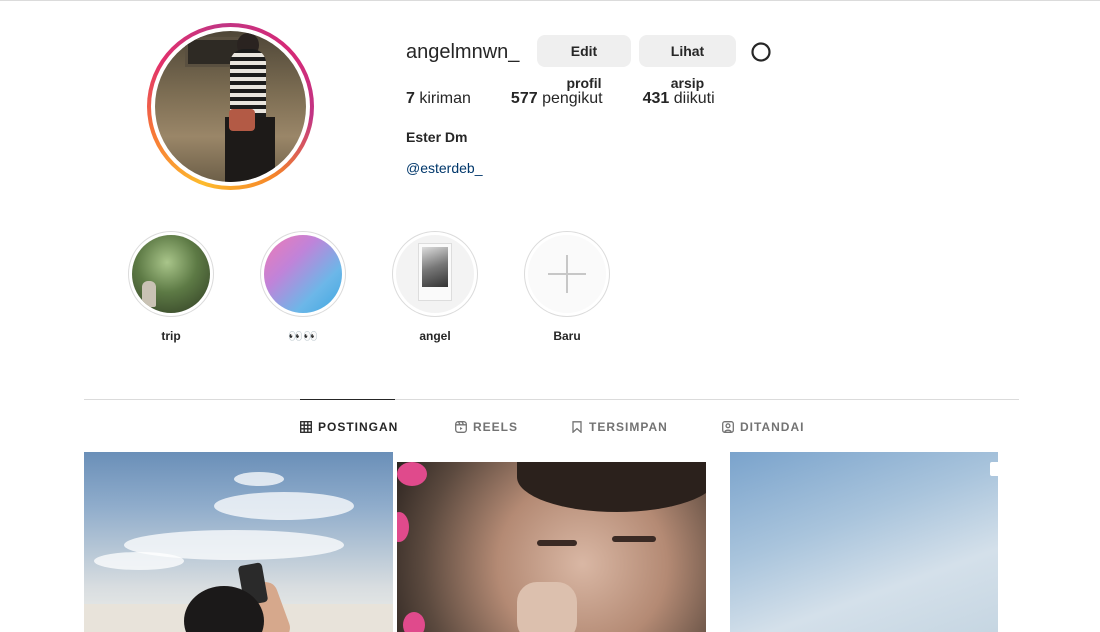 The image size is (1100, 632). What do you see at coordinates (550, 0) in the screenshot?
I see `top-divider` at bounding box center [550, 0].